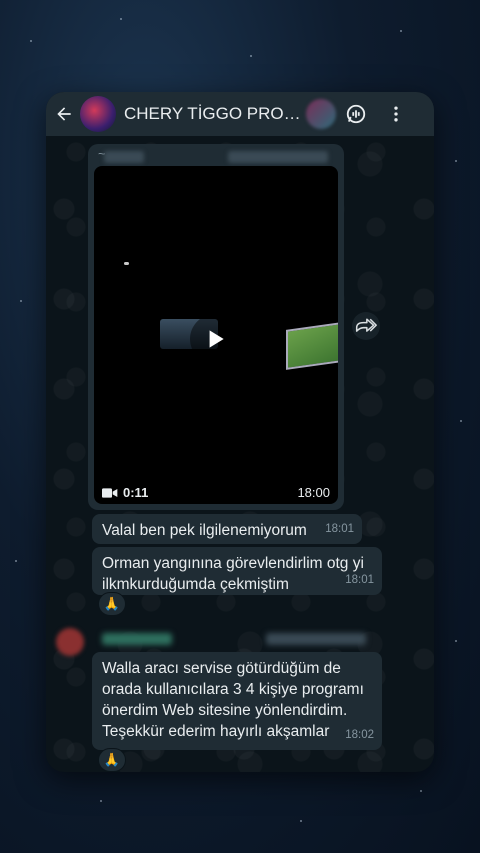 The image size is (480, 853). What do you see at coordinates (321, 114) in the screenshot?
I see `header-thumbnail` at bounding box center [321, 114].